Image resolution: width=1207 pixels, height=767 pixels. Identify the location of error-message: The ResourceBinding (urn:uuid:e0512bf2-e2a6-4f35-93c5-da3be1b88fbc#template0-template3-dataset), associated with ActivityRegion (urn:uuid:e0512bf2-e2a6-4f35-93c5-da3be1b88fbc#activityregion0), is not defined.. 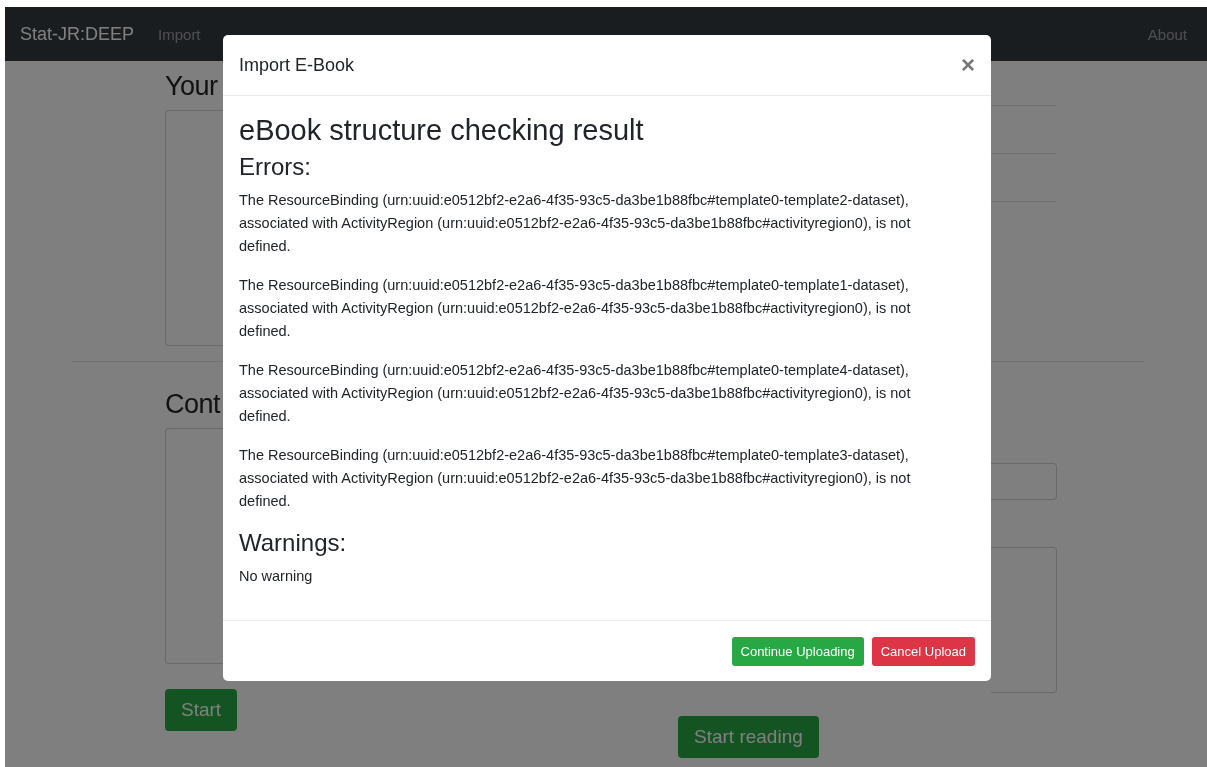
(575, 478).